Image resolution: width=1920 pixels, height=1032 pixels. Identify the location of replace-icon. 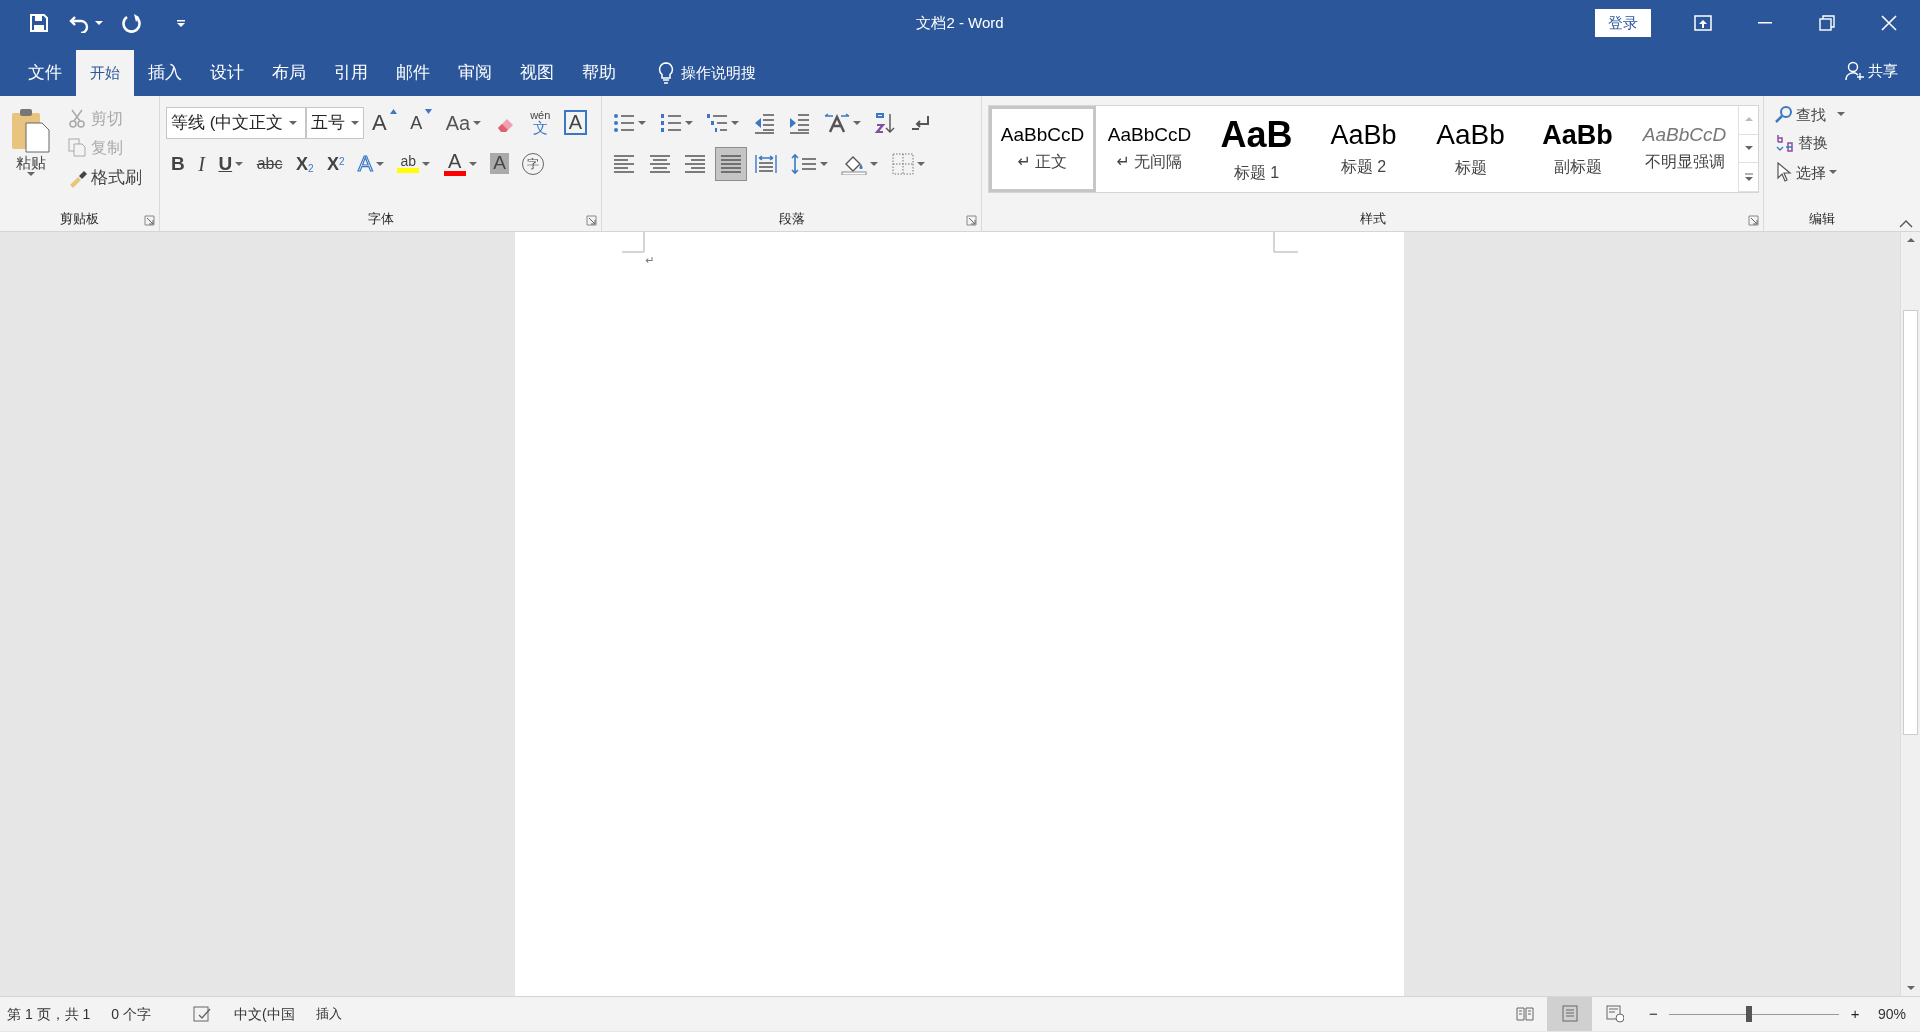
(1785, 142).